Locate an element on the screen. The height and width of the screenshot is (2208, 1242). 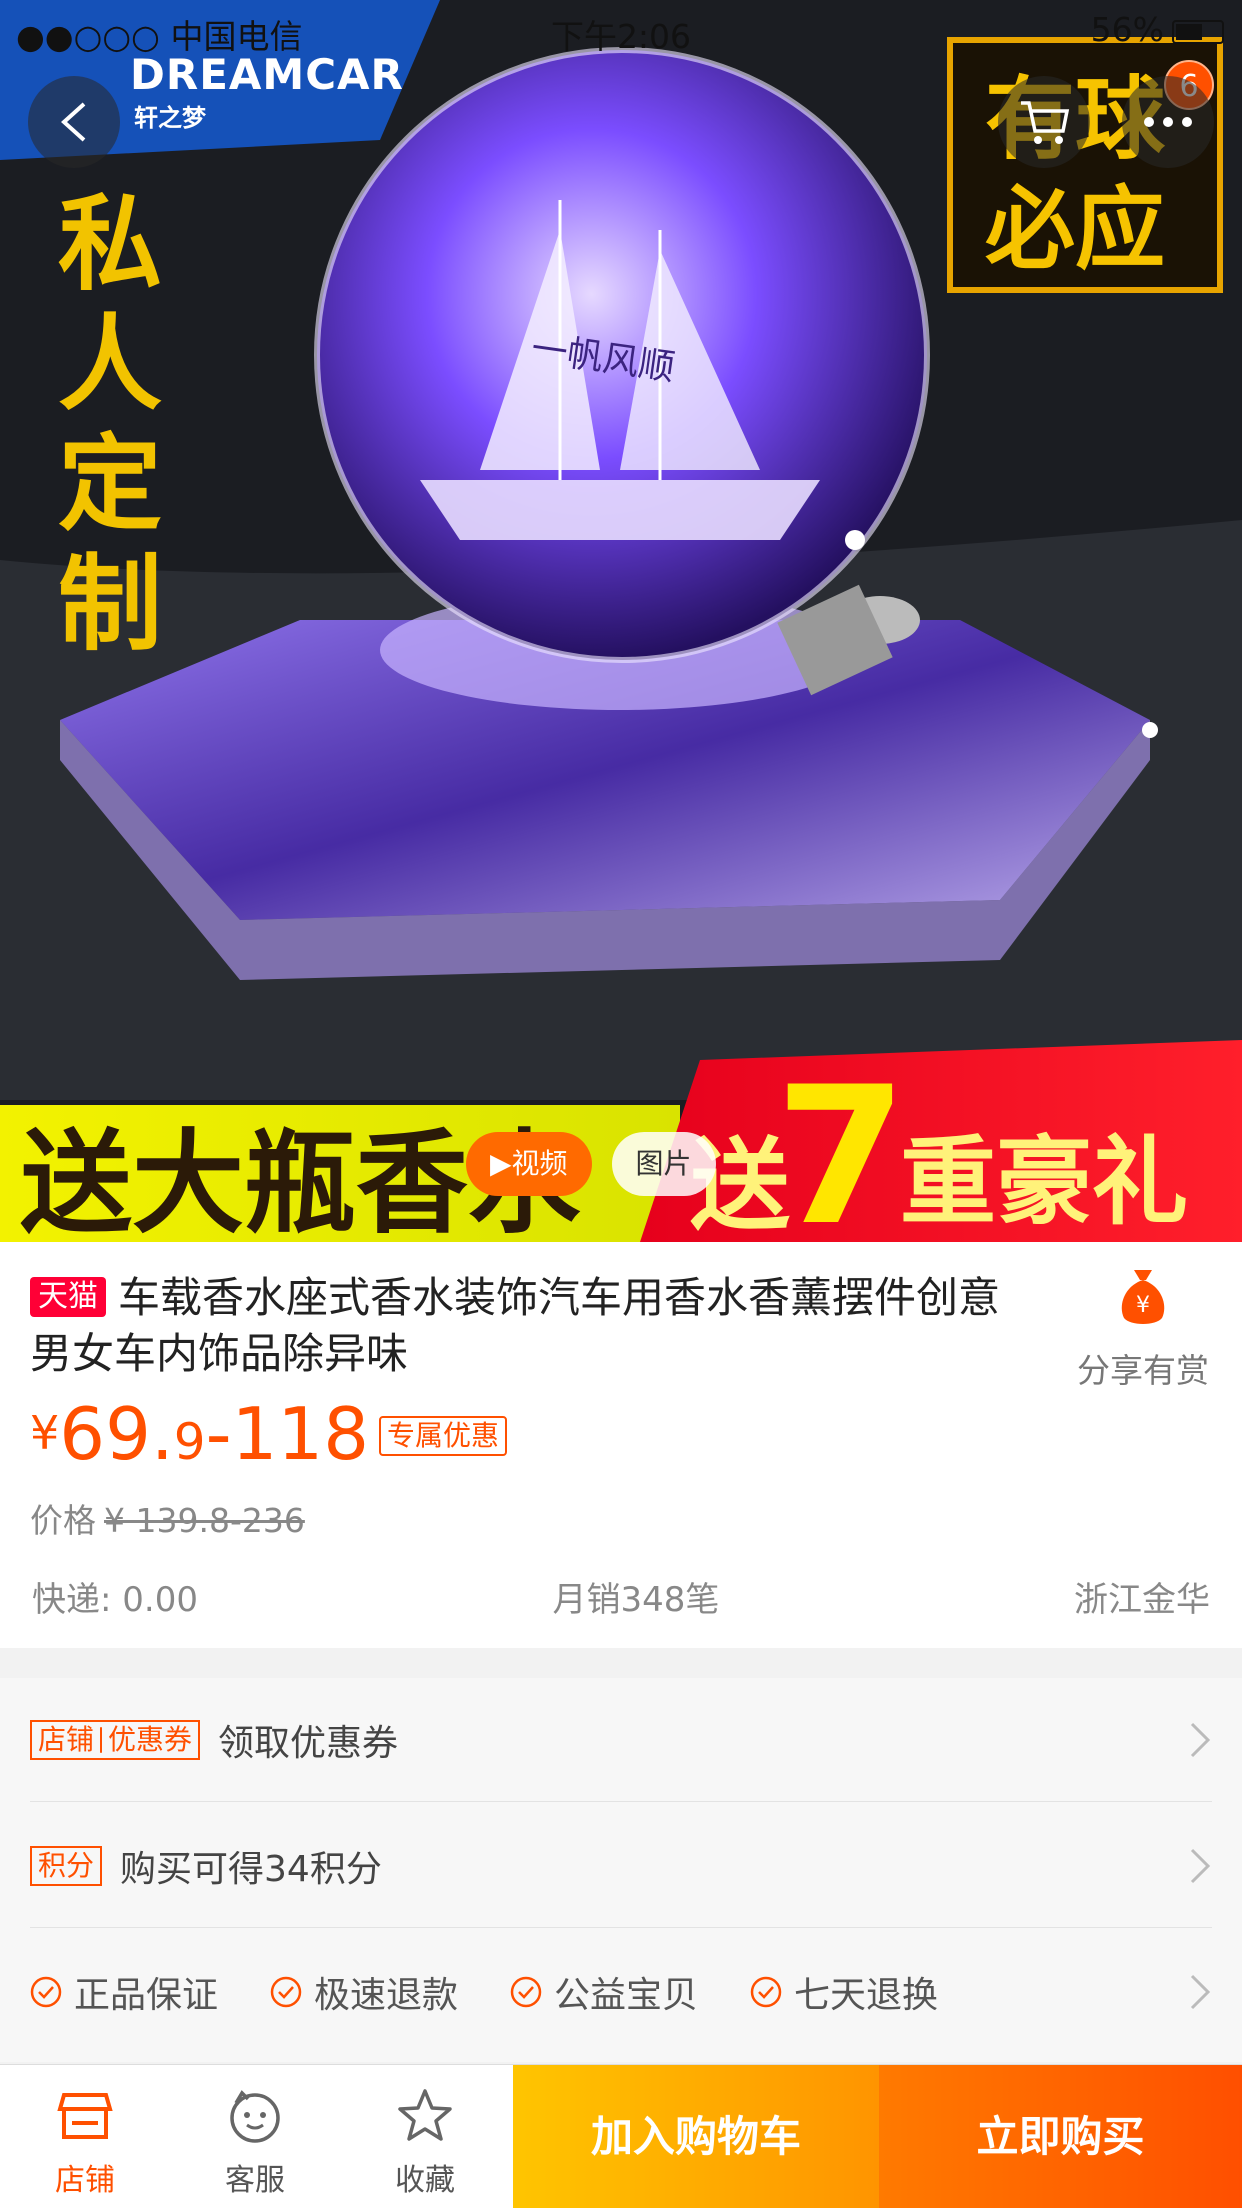
original-price-row: 价格 ¥ 139.8-236 is located at coordinates (167, 1518).